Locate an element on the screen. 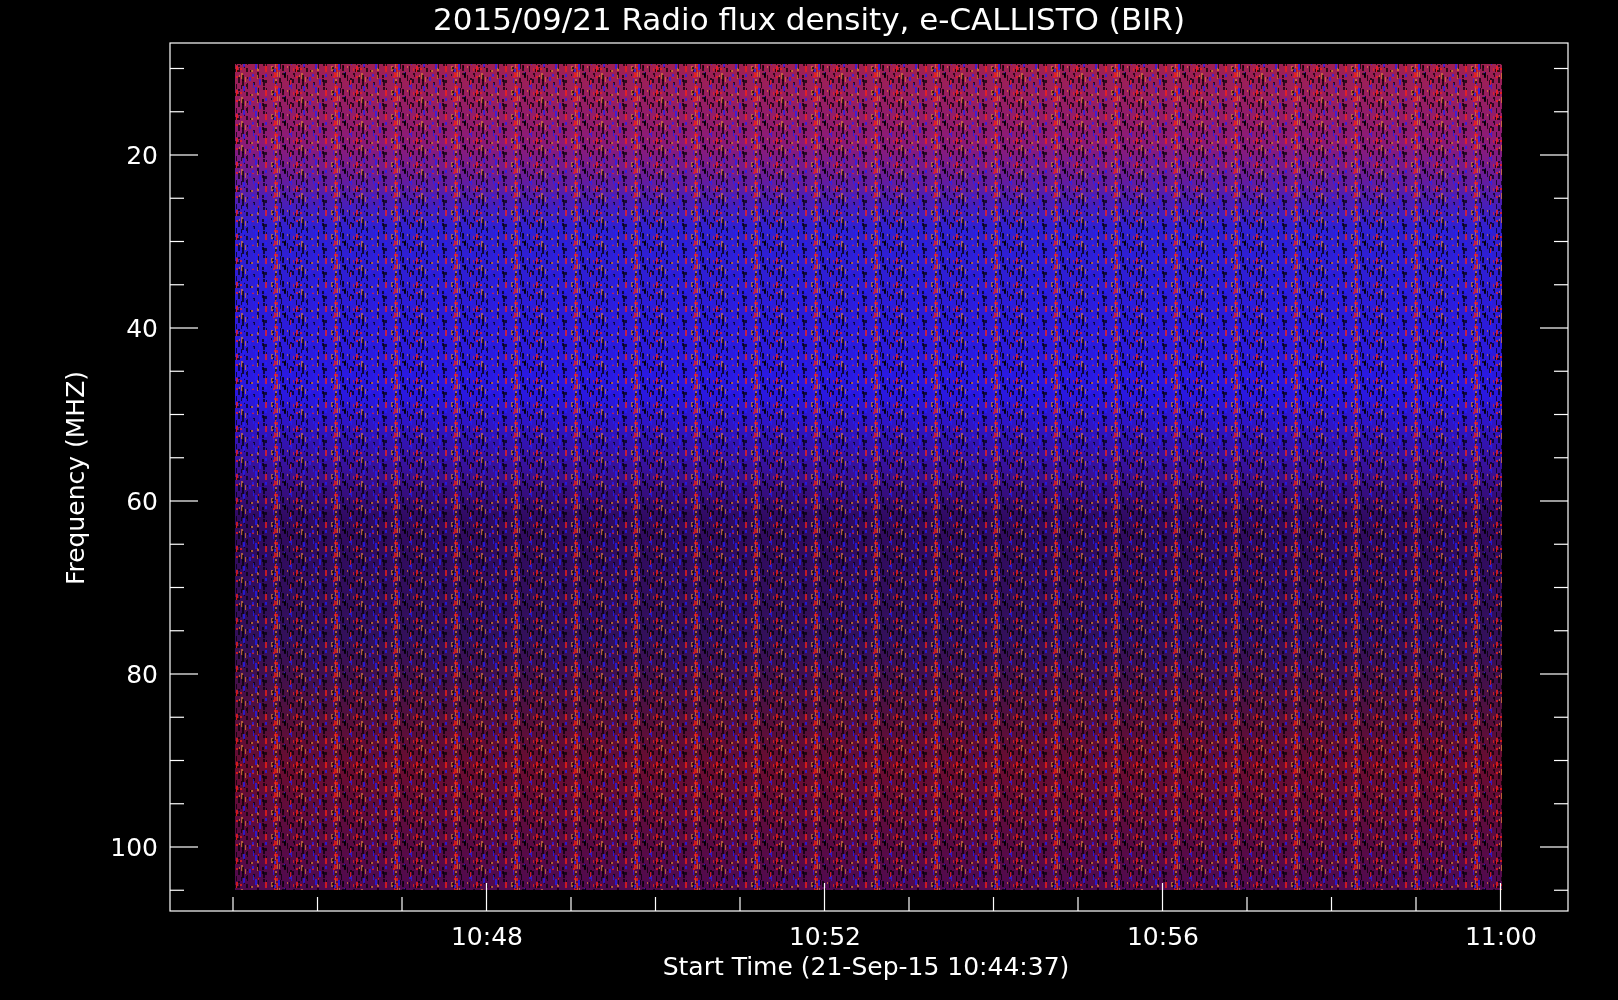  y-axis-label: Frequency (MHZ) is located at coordinates (75, 478).